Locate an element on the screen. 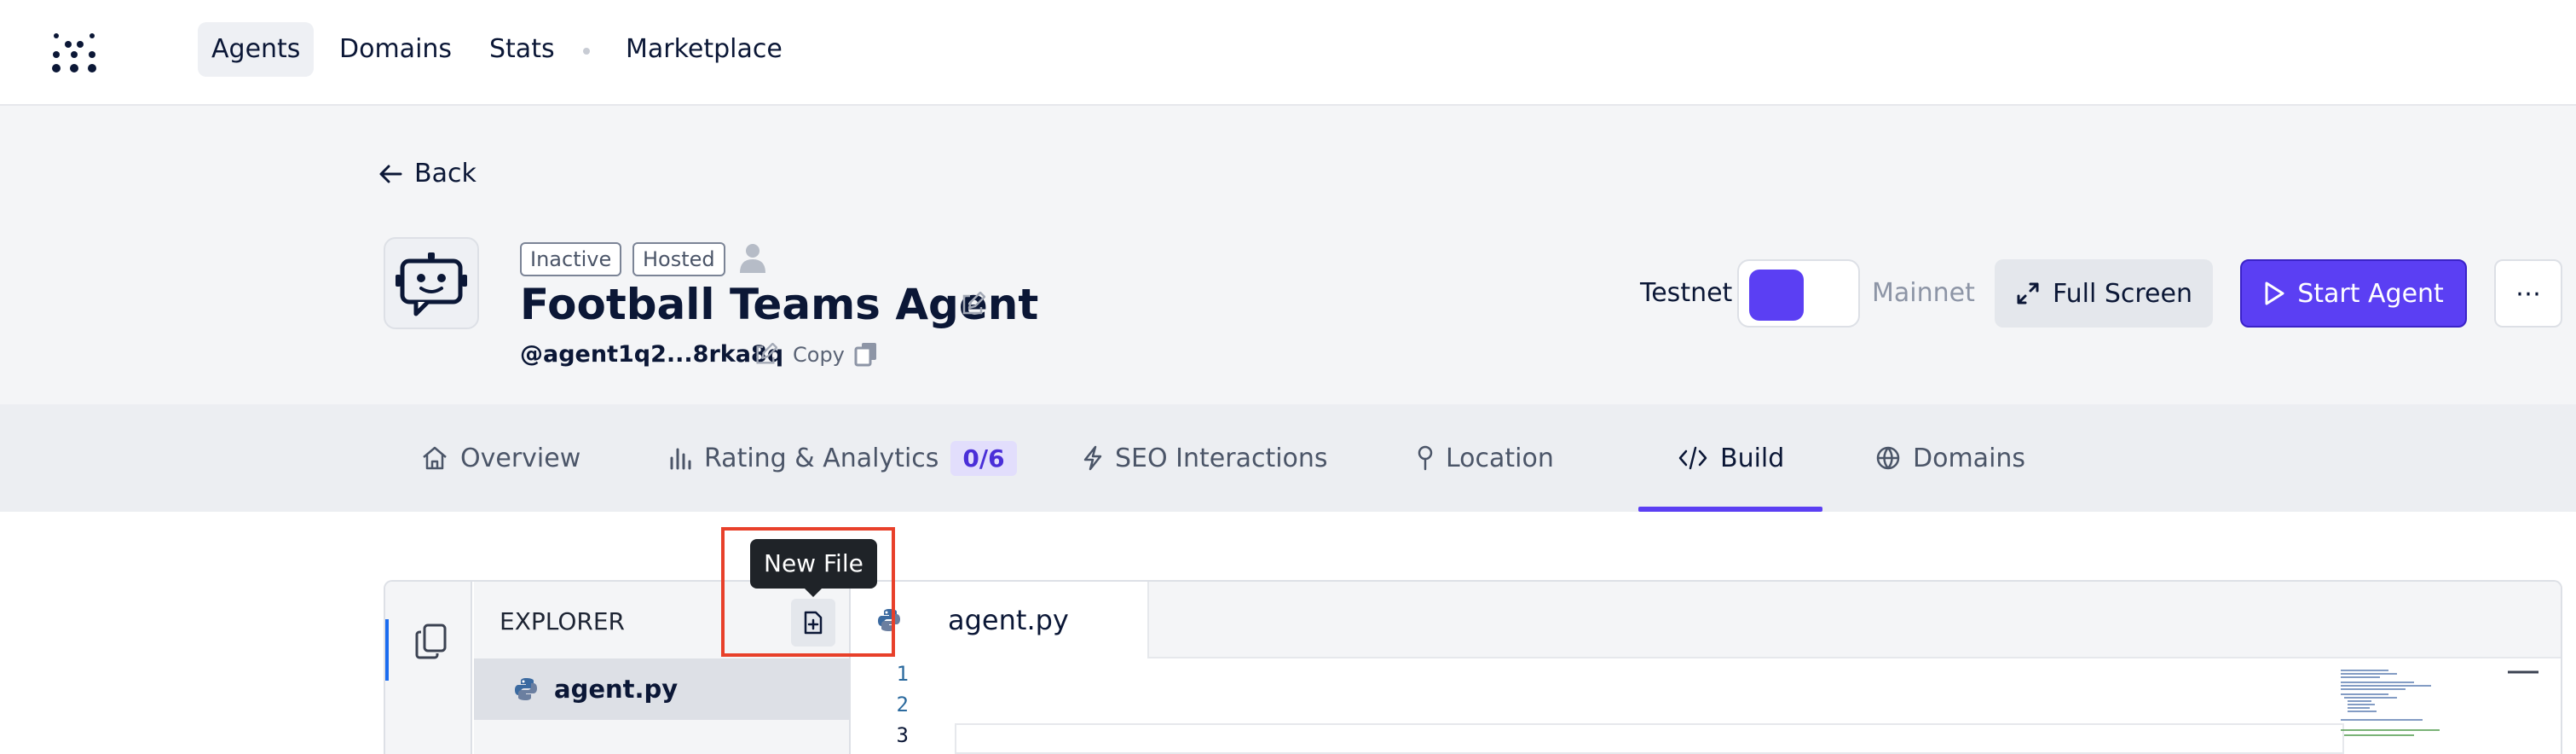 This screenshot has height=754, width=2576. tab-label: Rating & Analytics is located at coordinates (821, 458).